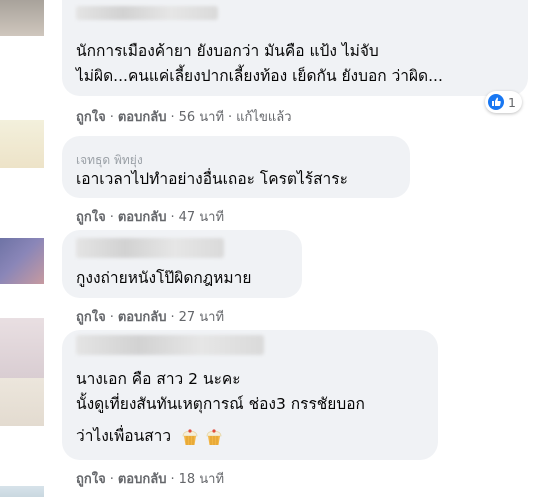  I want to click on comment-actions: ถูกใจ · ตอบกลับ · 18 นาที, so click(150, 479).